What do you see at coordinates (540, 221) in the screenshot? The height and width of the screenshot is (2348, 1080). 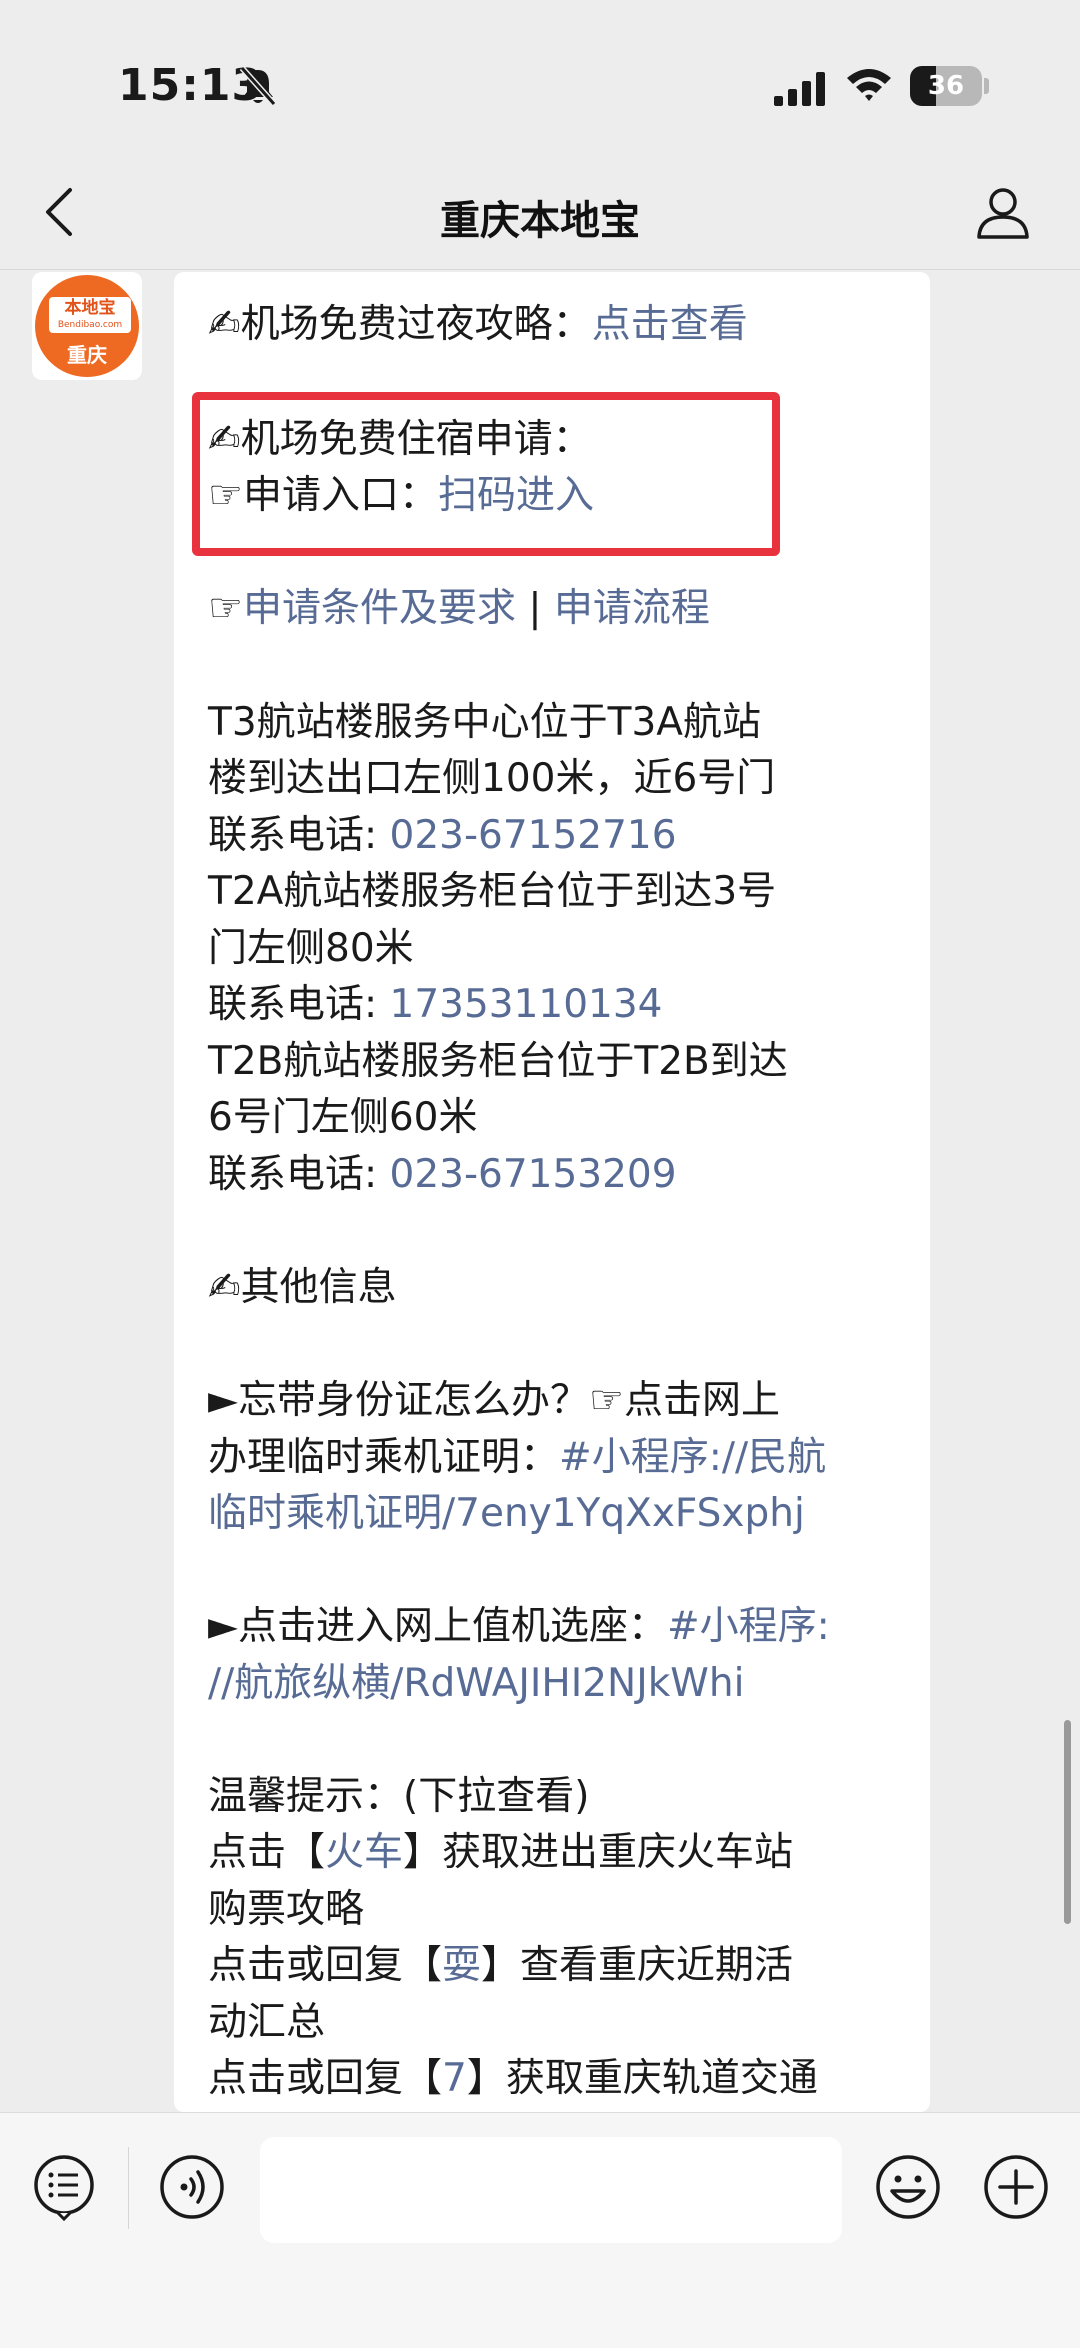 I see `chat-title: 重庆本地宝` at bounding box center [540, 221].